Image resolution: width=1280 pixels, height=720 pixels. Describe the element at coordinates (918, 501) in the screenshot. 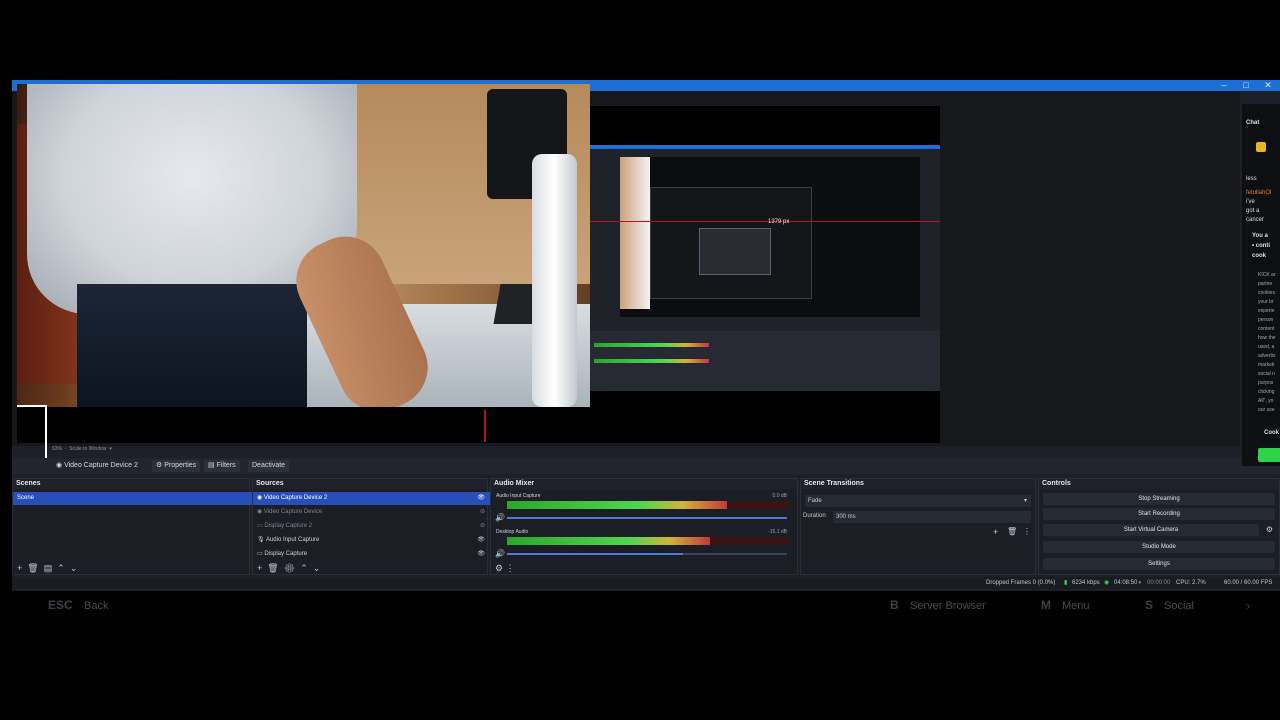

I see `transition-select: Fade ▾` at that location.